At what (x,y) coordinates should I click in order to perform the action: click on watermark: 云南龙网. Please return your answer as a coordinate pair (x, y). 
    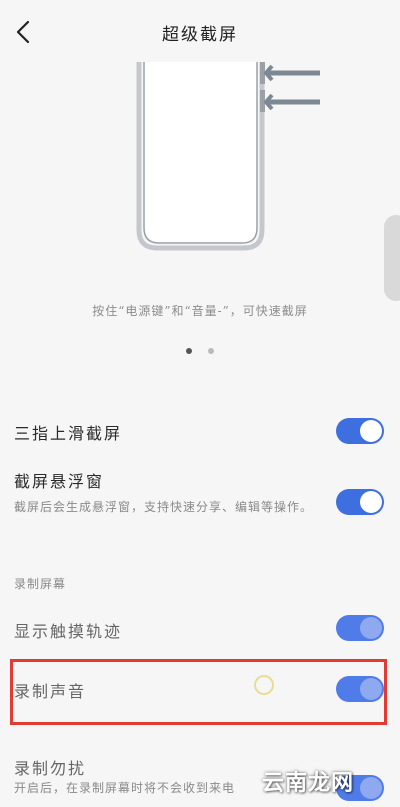
    Looking at the image, I should click on (308, 783).